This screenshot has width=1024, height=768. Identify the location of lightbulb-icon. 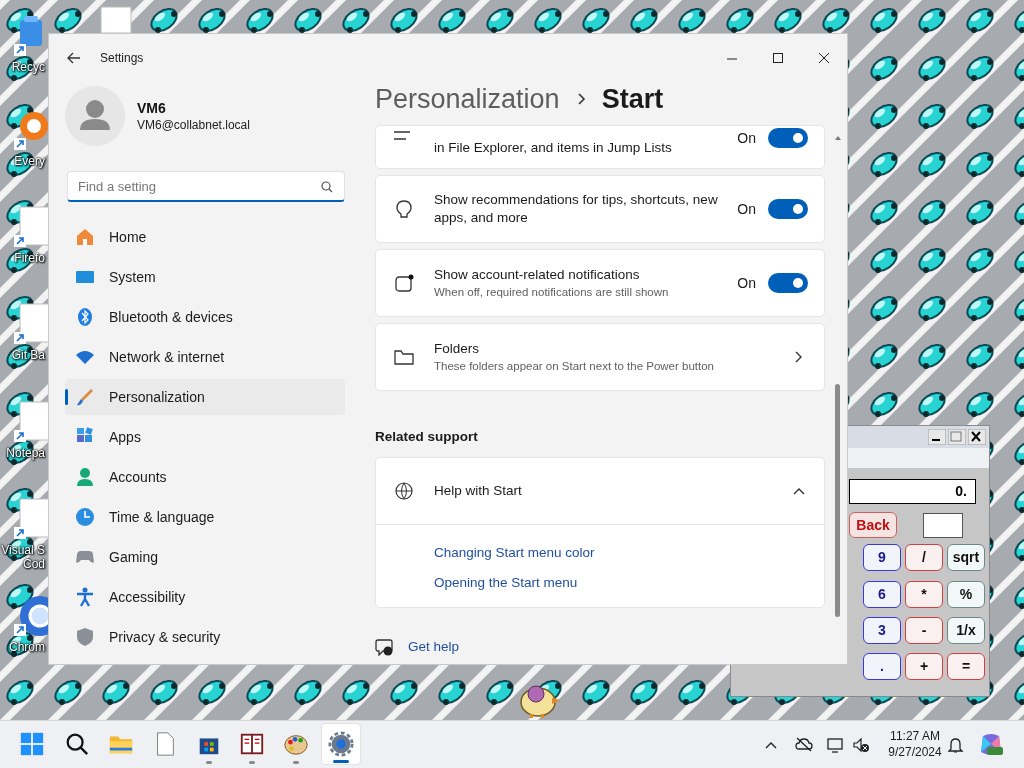
(404, 209).